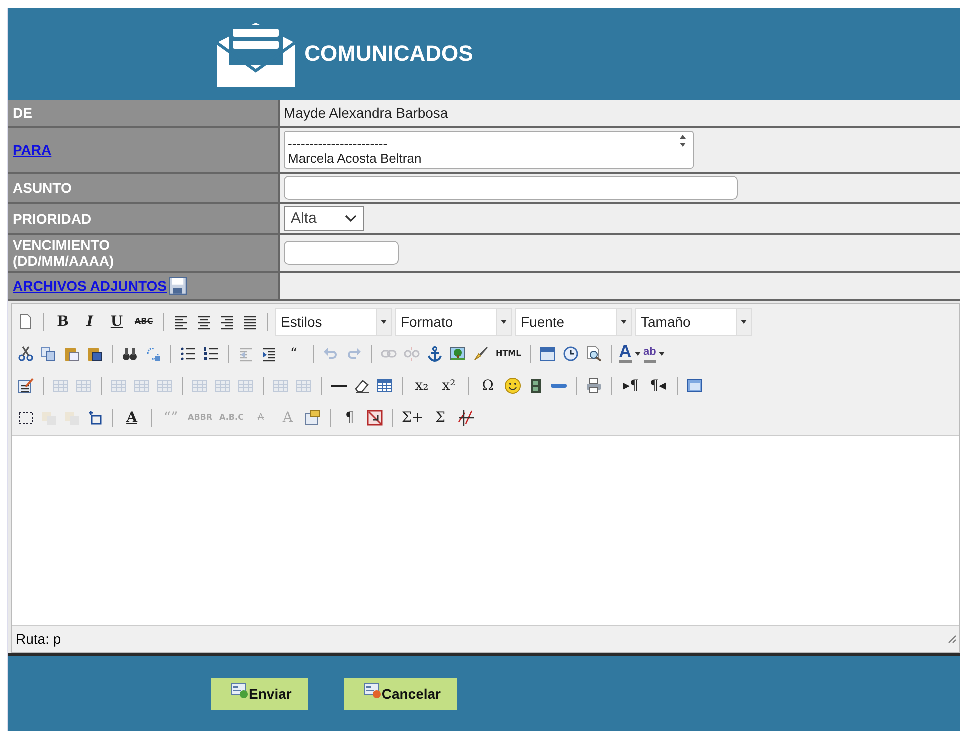  Describe the element at coordinates (26, 354) in the screenshot. I see `scissors-icon` at that location.